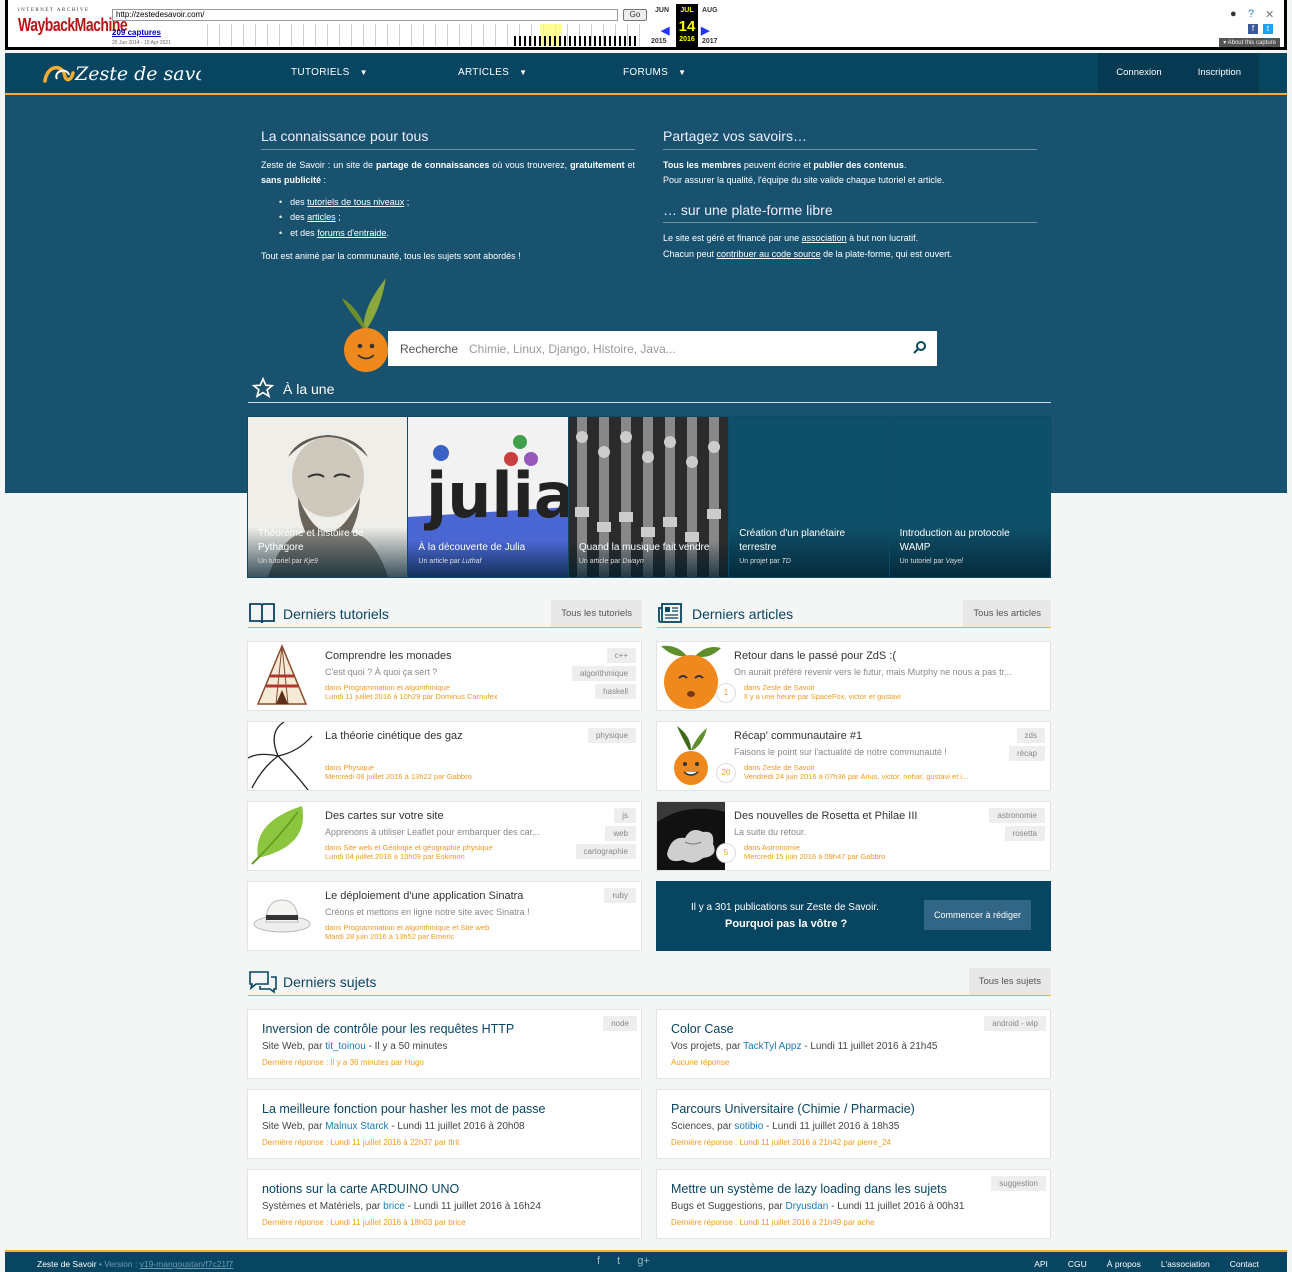 The image size is (1292, 1272). I want to click on comment-count-badge: 1, so click(726, 693).